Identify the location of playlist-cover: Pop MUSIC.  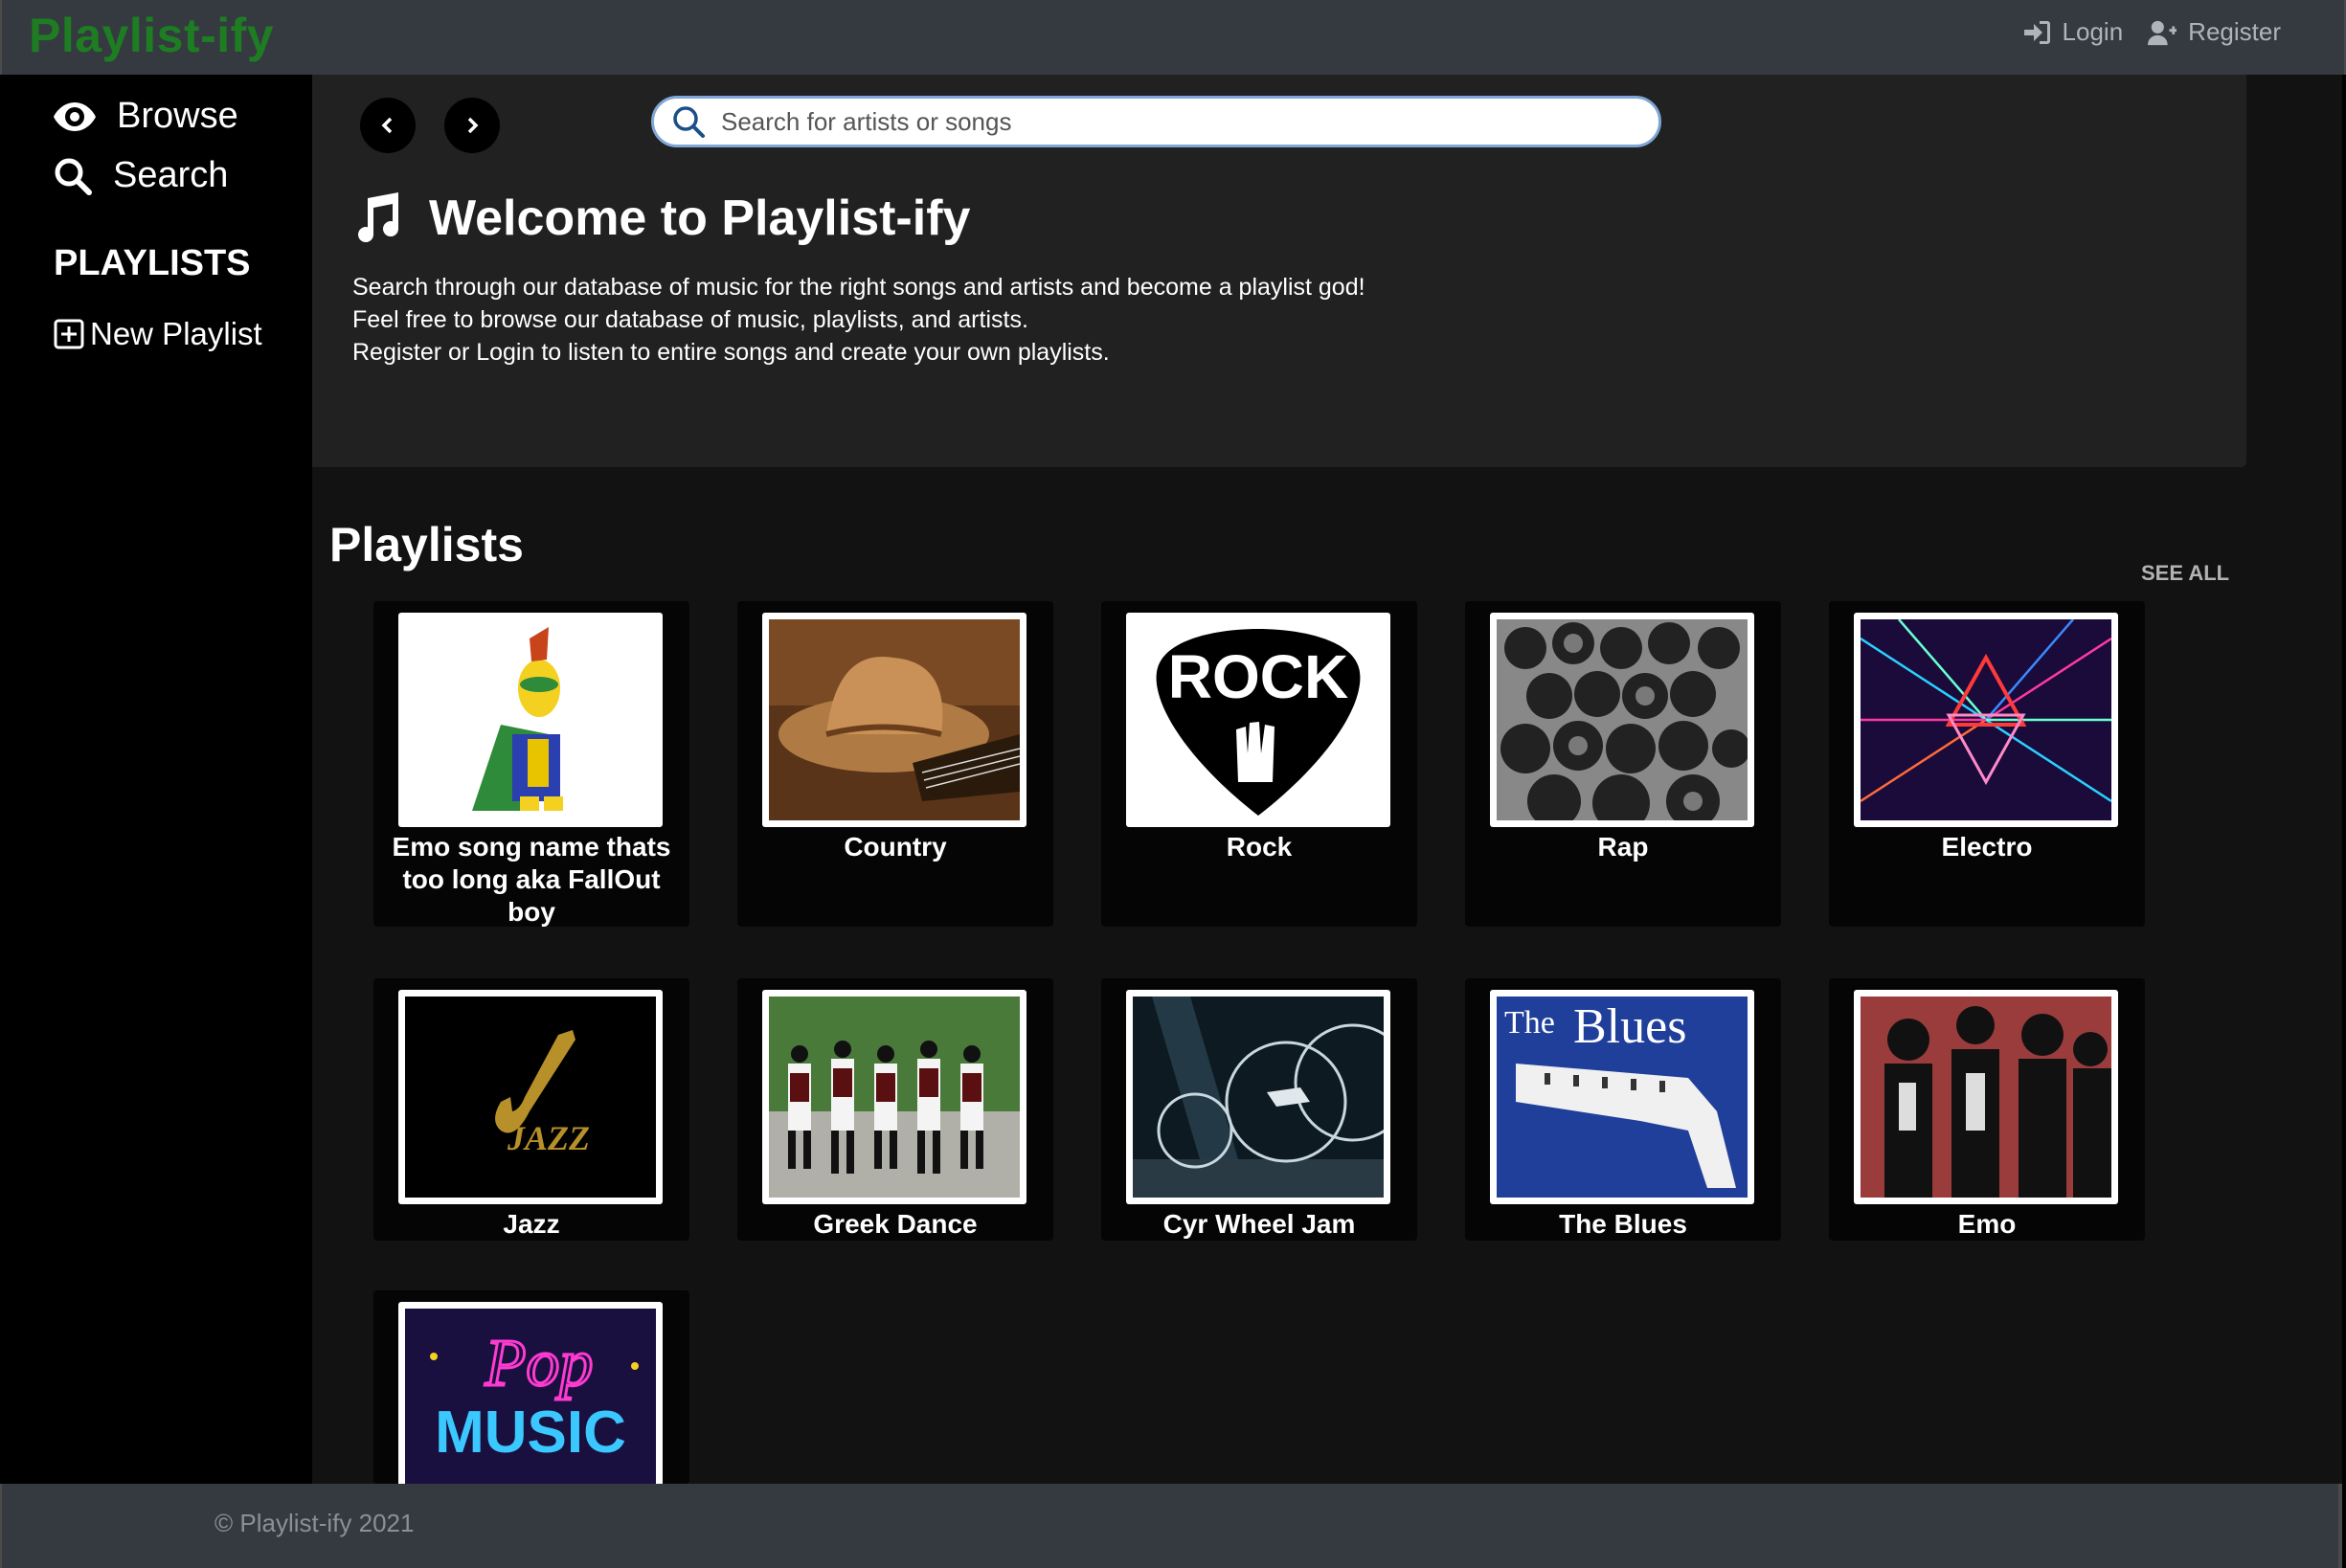
(530, 1393).